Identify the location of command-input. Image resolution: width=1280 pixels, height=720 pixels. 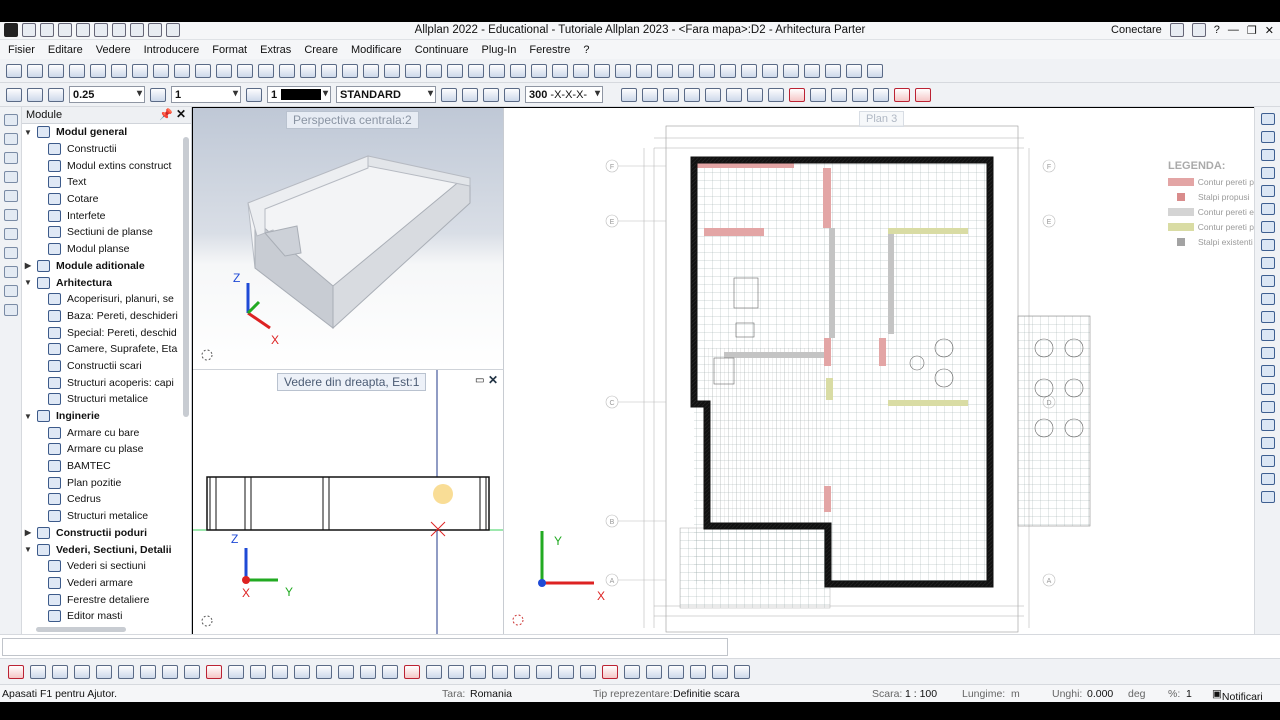
(365, 647).